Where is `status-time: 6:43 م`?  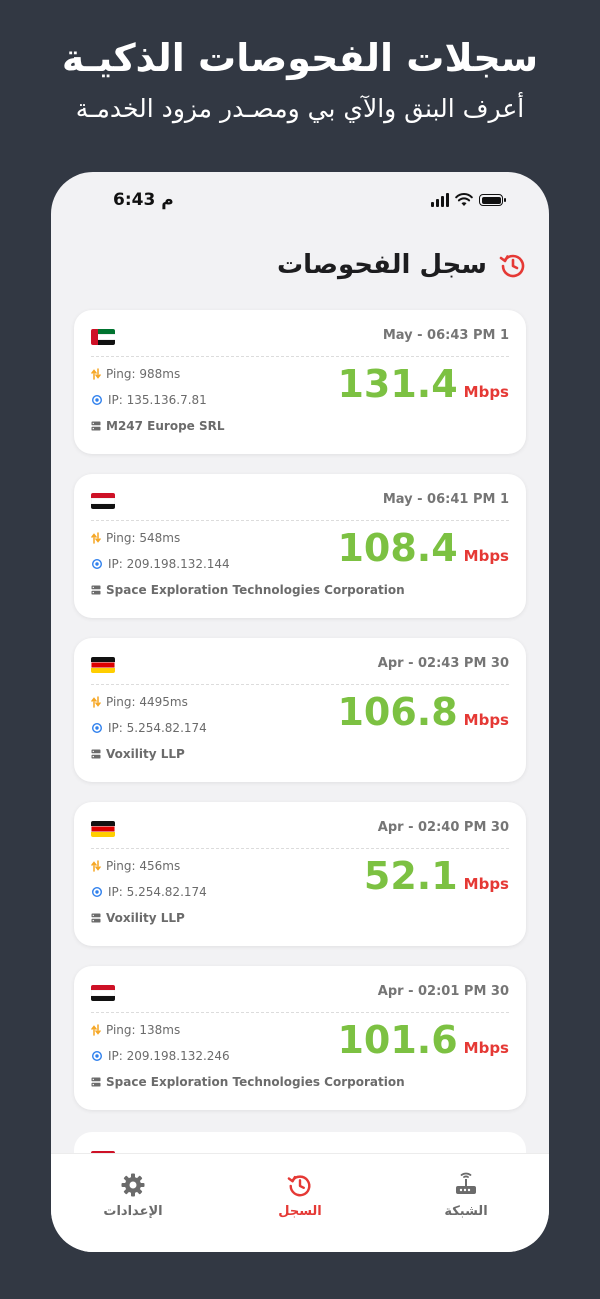 status-time: 6:43 م is located at coordinates (143, 200).